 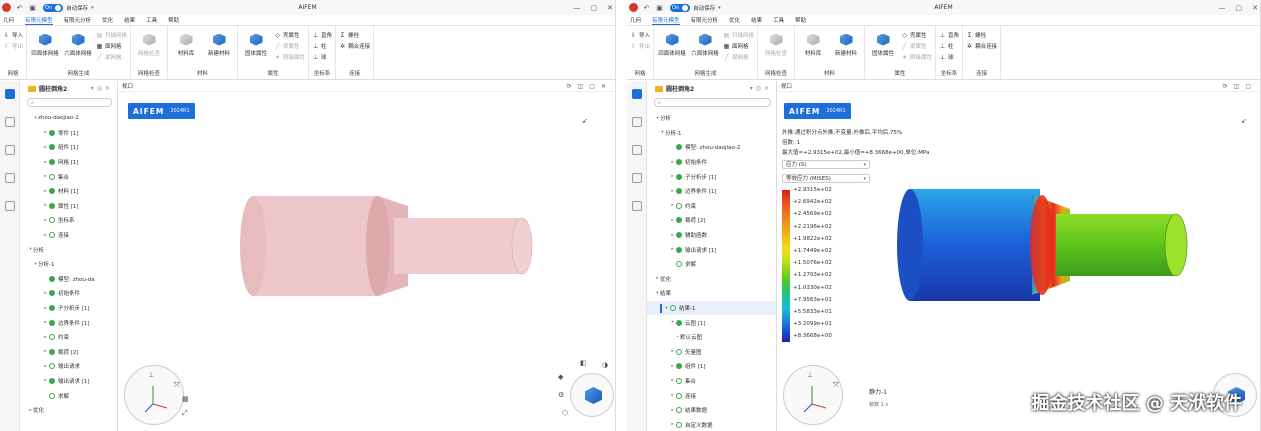 I want to click on face-mesh-button: ▦ 面网格, so click(x=738, y=46).